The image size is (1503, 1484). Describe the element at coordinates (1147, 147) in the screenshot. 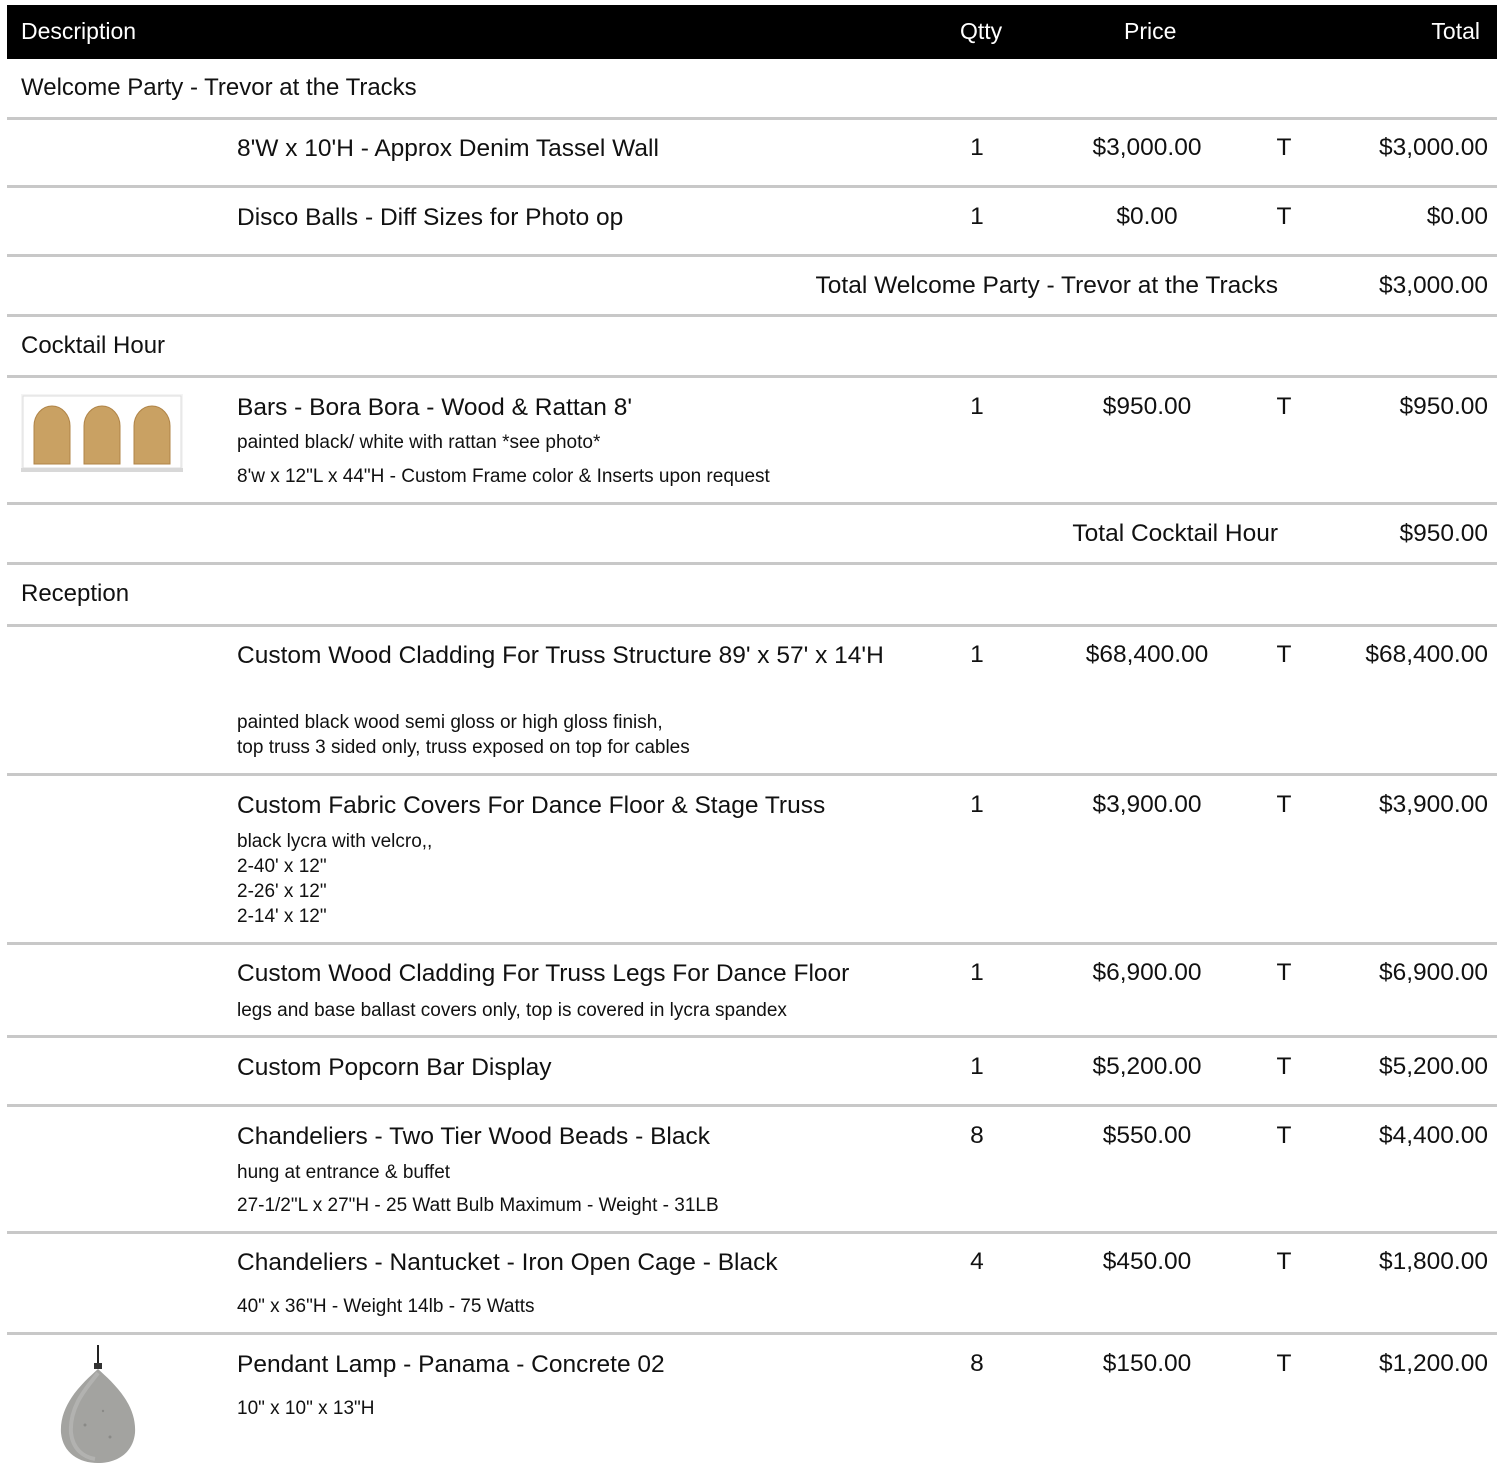

I see `item-price: $3,000.00` at that location.